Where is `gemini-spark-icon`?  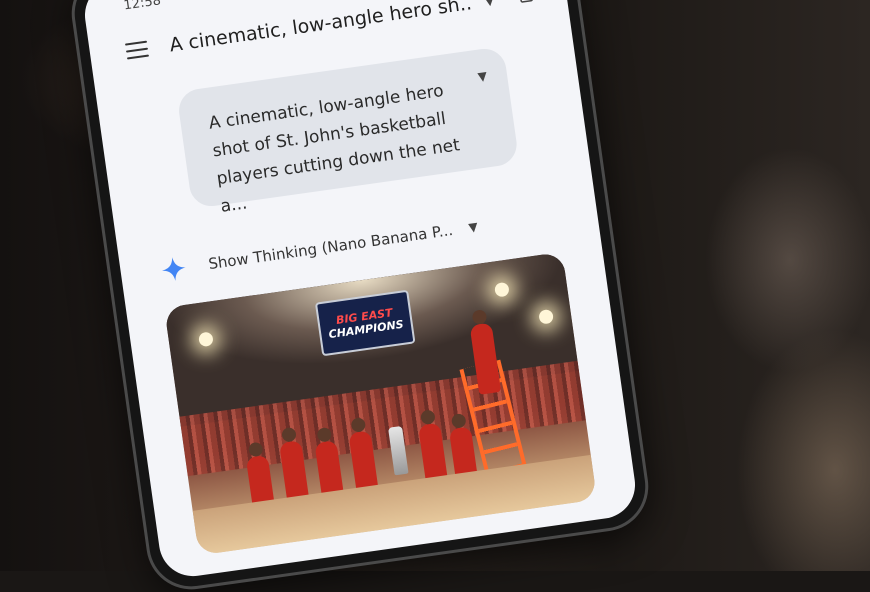
gemini-spark-icon is located at coordinates (174, 269).